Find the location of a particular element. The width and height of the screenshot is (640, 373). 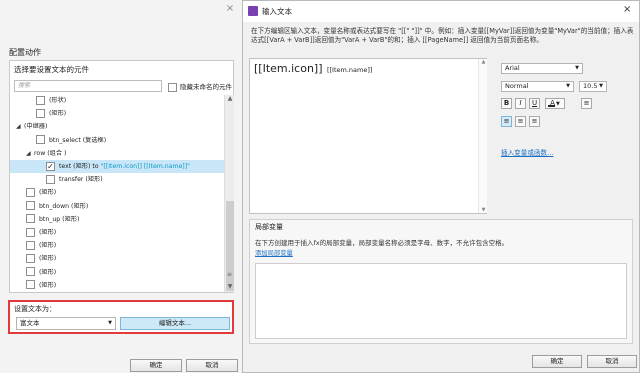

hide-unnamed-checkbox: 隐藏未命名的元件 is located at coordinates (200, 86).